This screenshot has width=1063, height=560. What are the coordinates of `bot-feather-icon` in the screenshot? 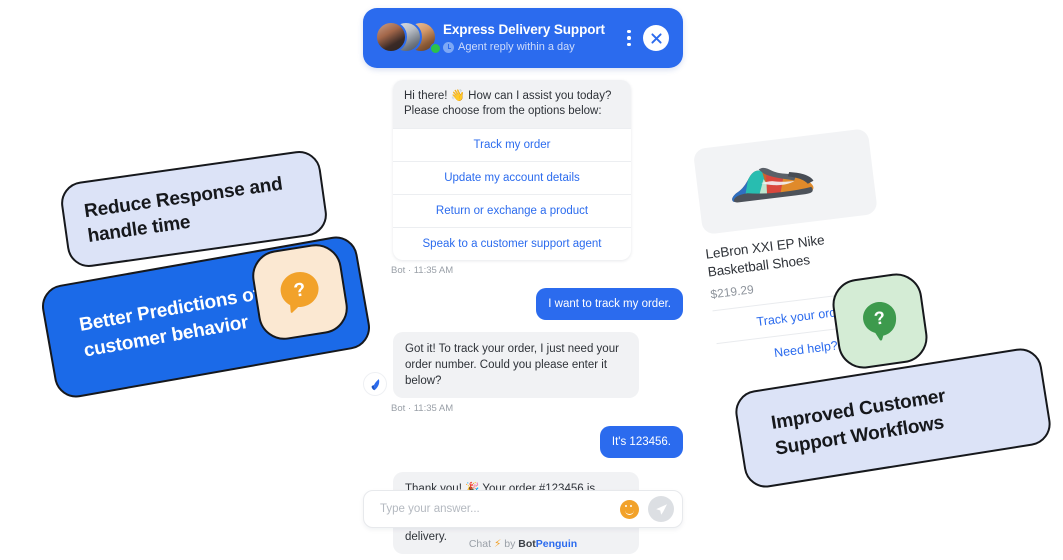 It's located at (375, 384).